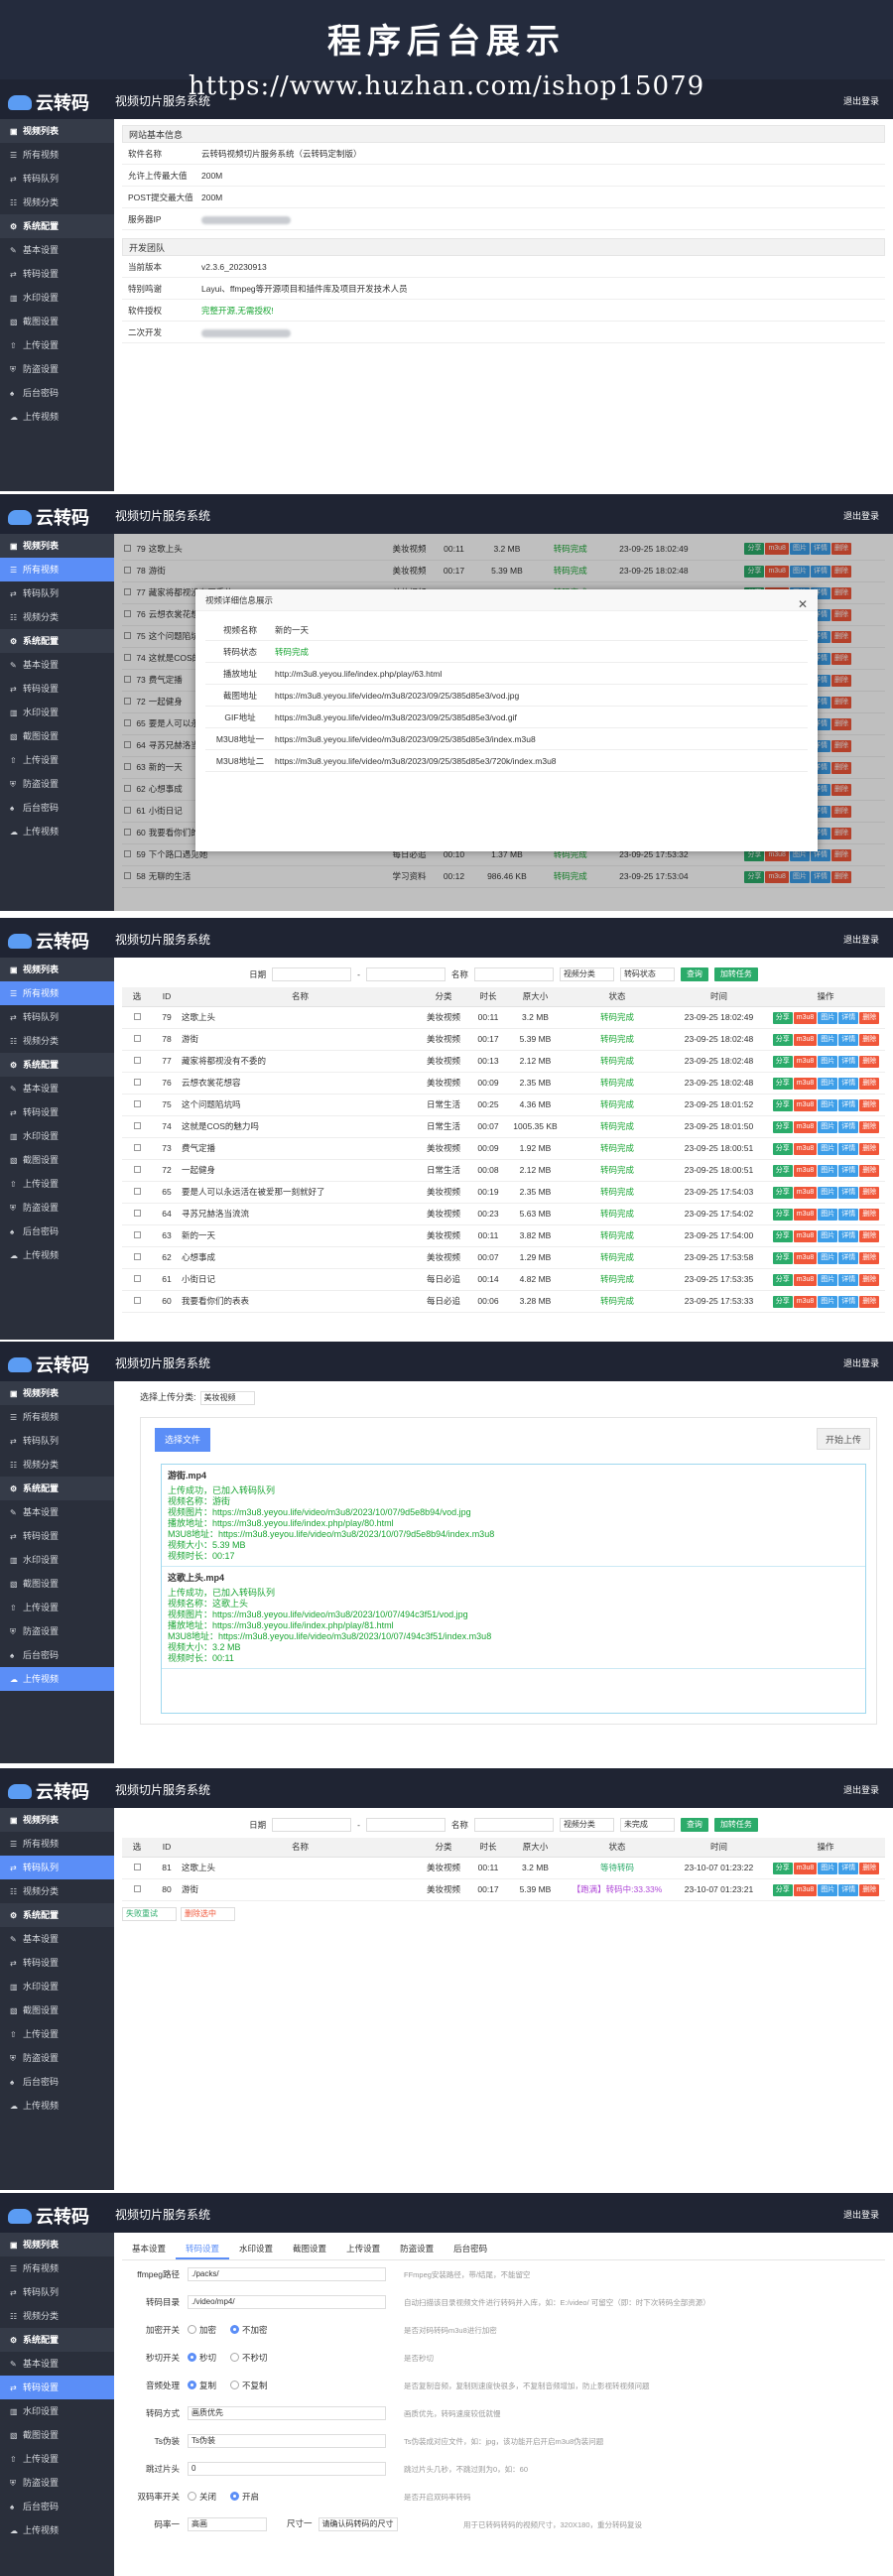 The height and width of the screenshot is (2576, 893). Describe the element at coordinates (149, 1914) in the screenshot. I see `retry-failed-button: 失败重试` at that location.